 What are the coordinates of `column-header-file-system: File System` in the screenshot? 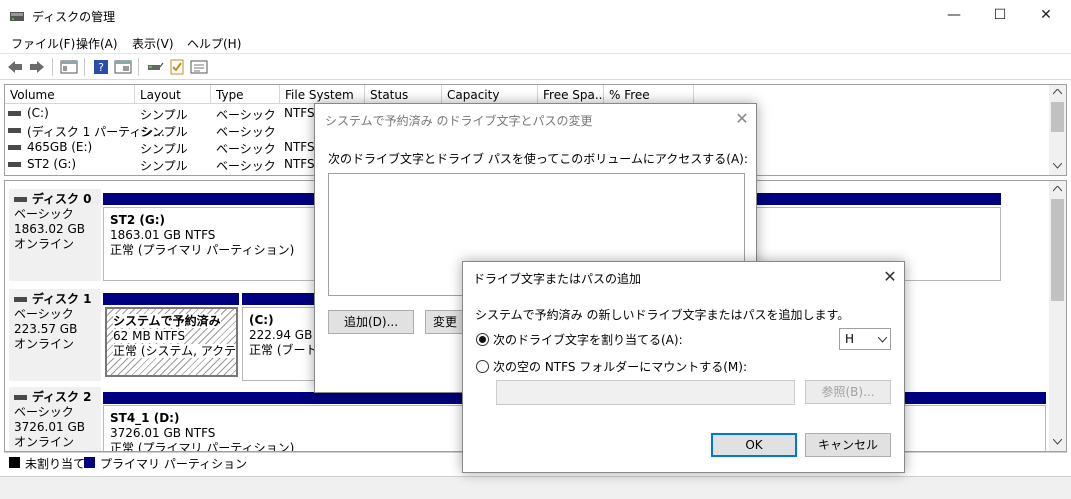 It's located at (322, 94).